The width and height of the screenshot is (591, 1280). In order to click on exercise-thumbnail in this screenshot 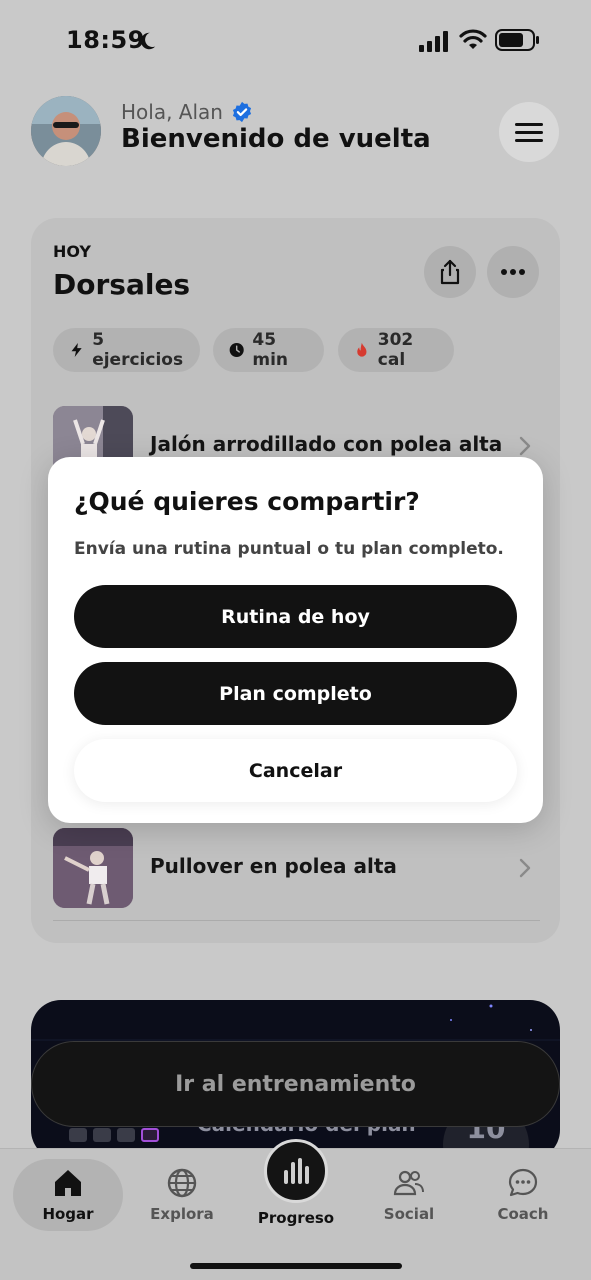, I will do `click(93, 868)`.